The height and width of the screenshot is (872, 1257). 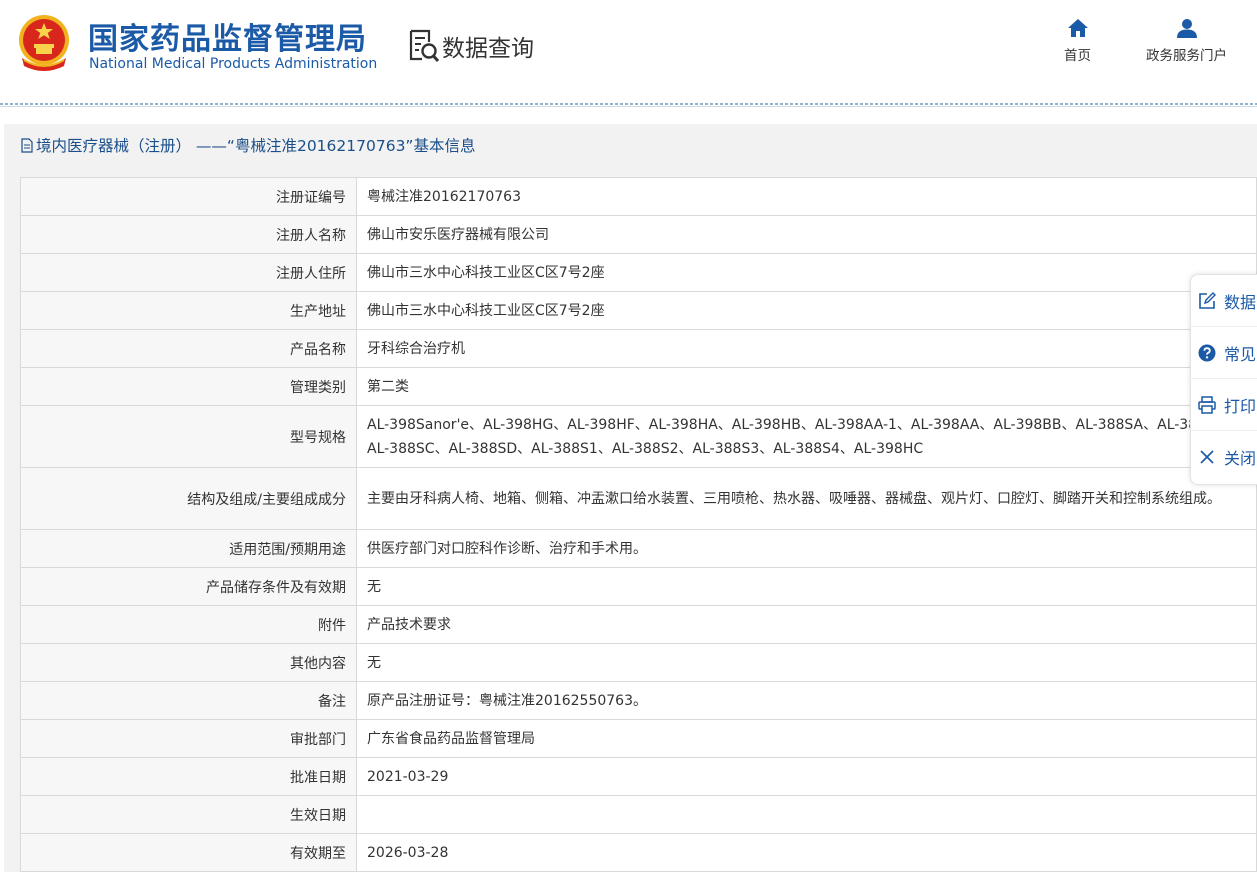 I want to click on print-icon, so click(x=1207, y=404).